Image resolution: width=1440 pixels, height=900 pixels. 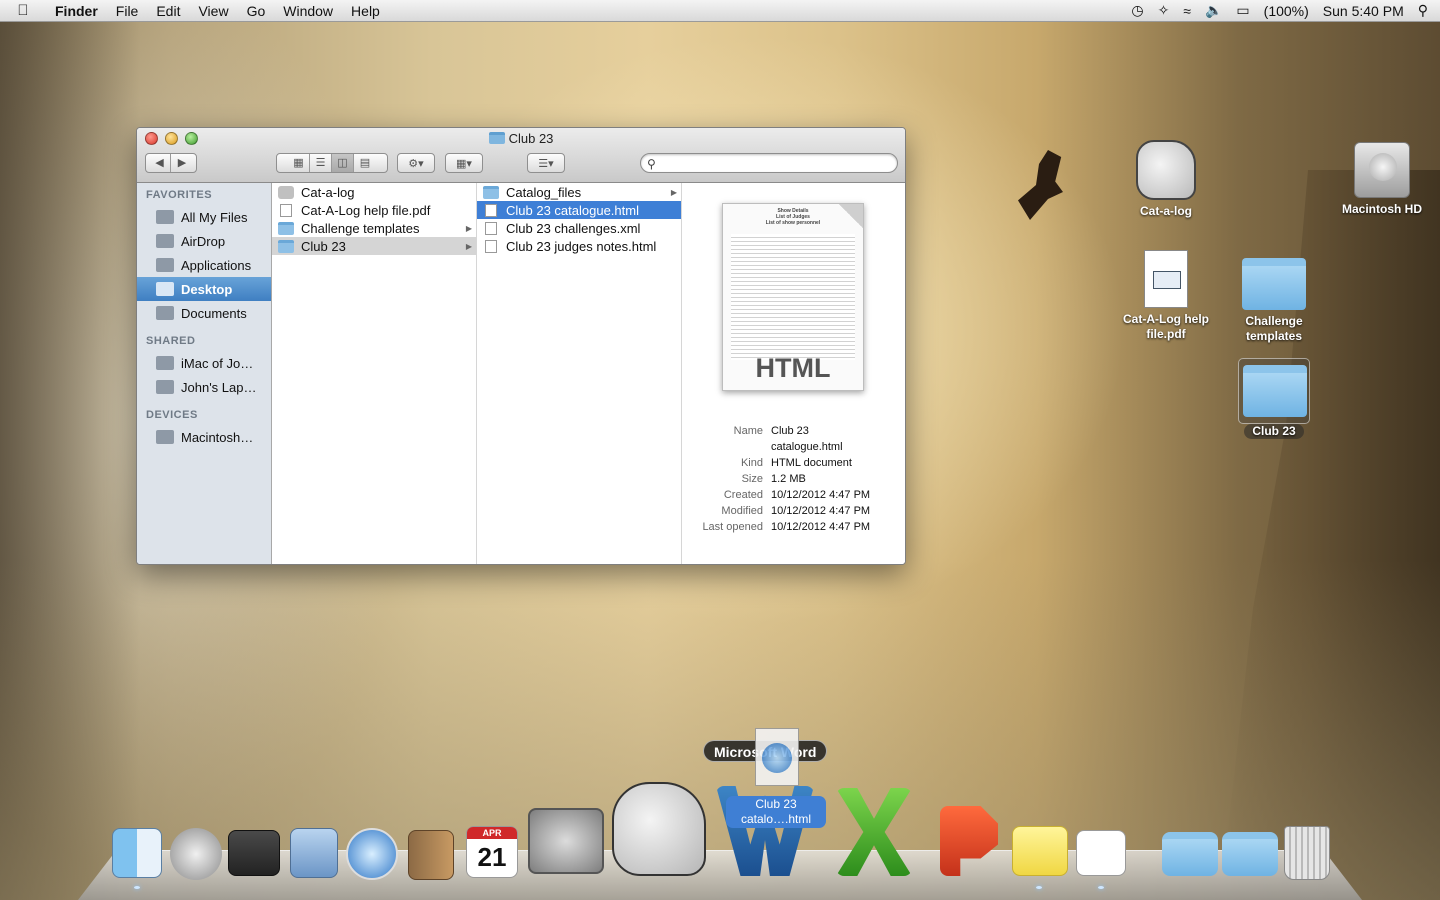 I want to click on preview-type-label: HTML, so click(x=793, y=368).